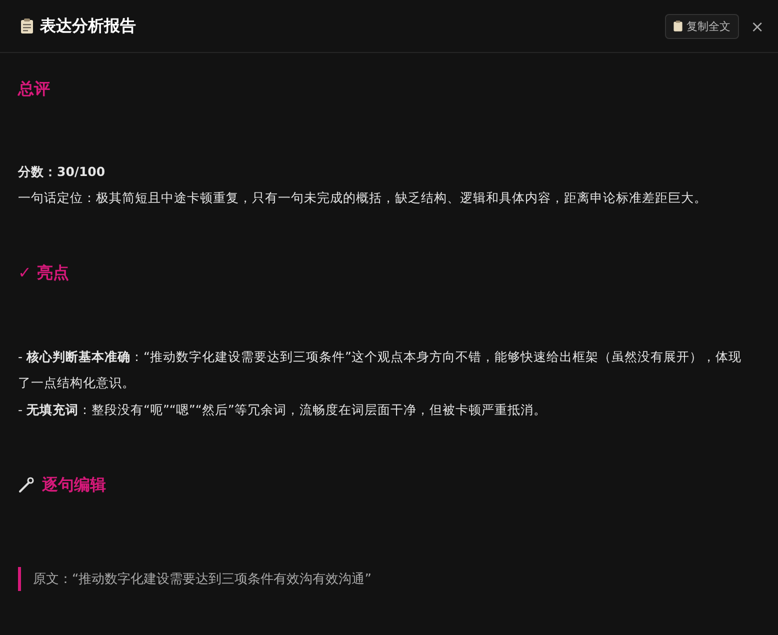 This screenshot has width=778, height=635. What do you see at coordinates (62, 172) in the screenshot?
I see `score-text: 分数：30/100` at bounding box center [62, 172].